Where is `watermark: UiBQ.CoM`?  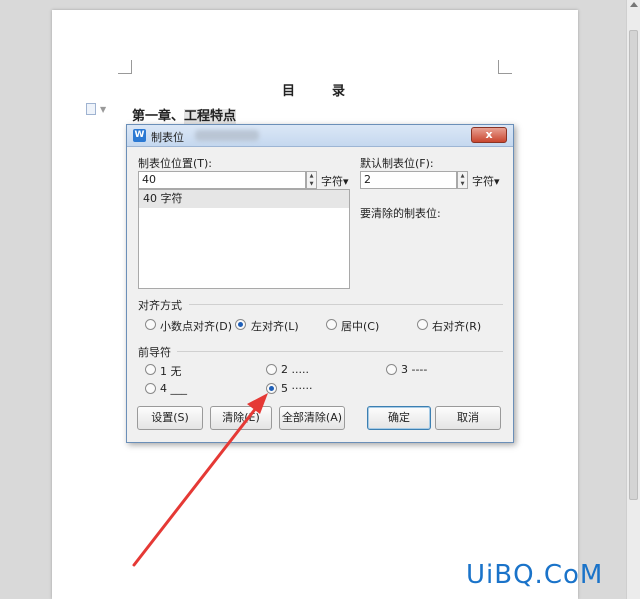 watermark: UiBQ.CoM is located at coordinates (535, 575).